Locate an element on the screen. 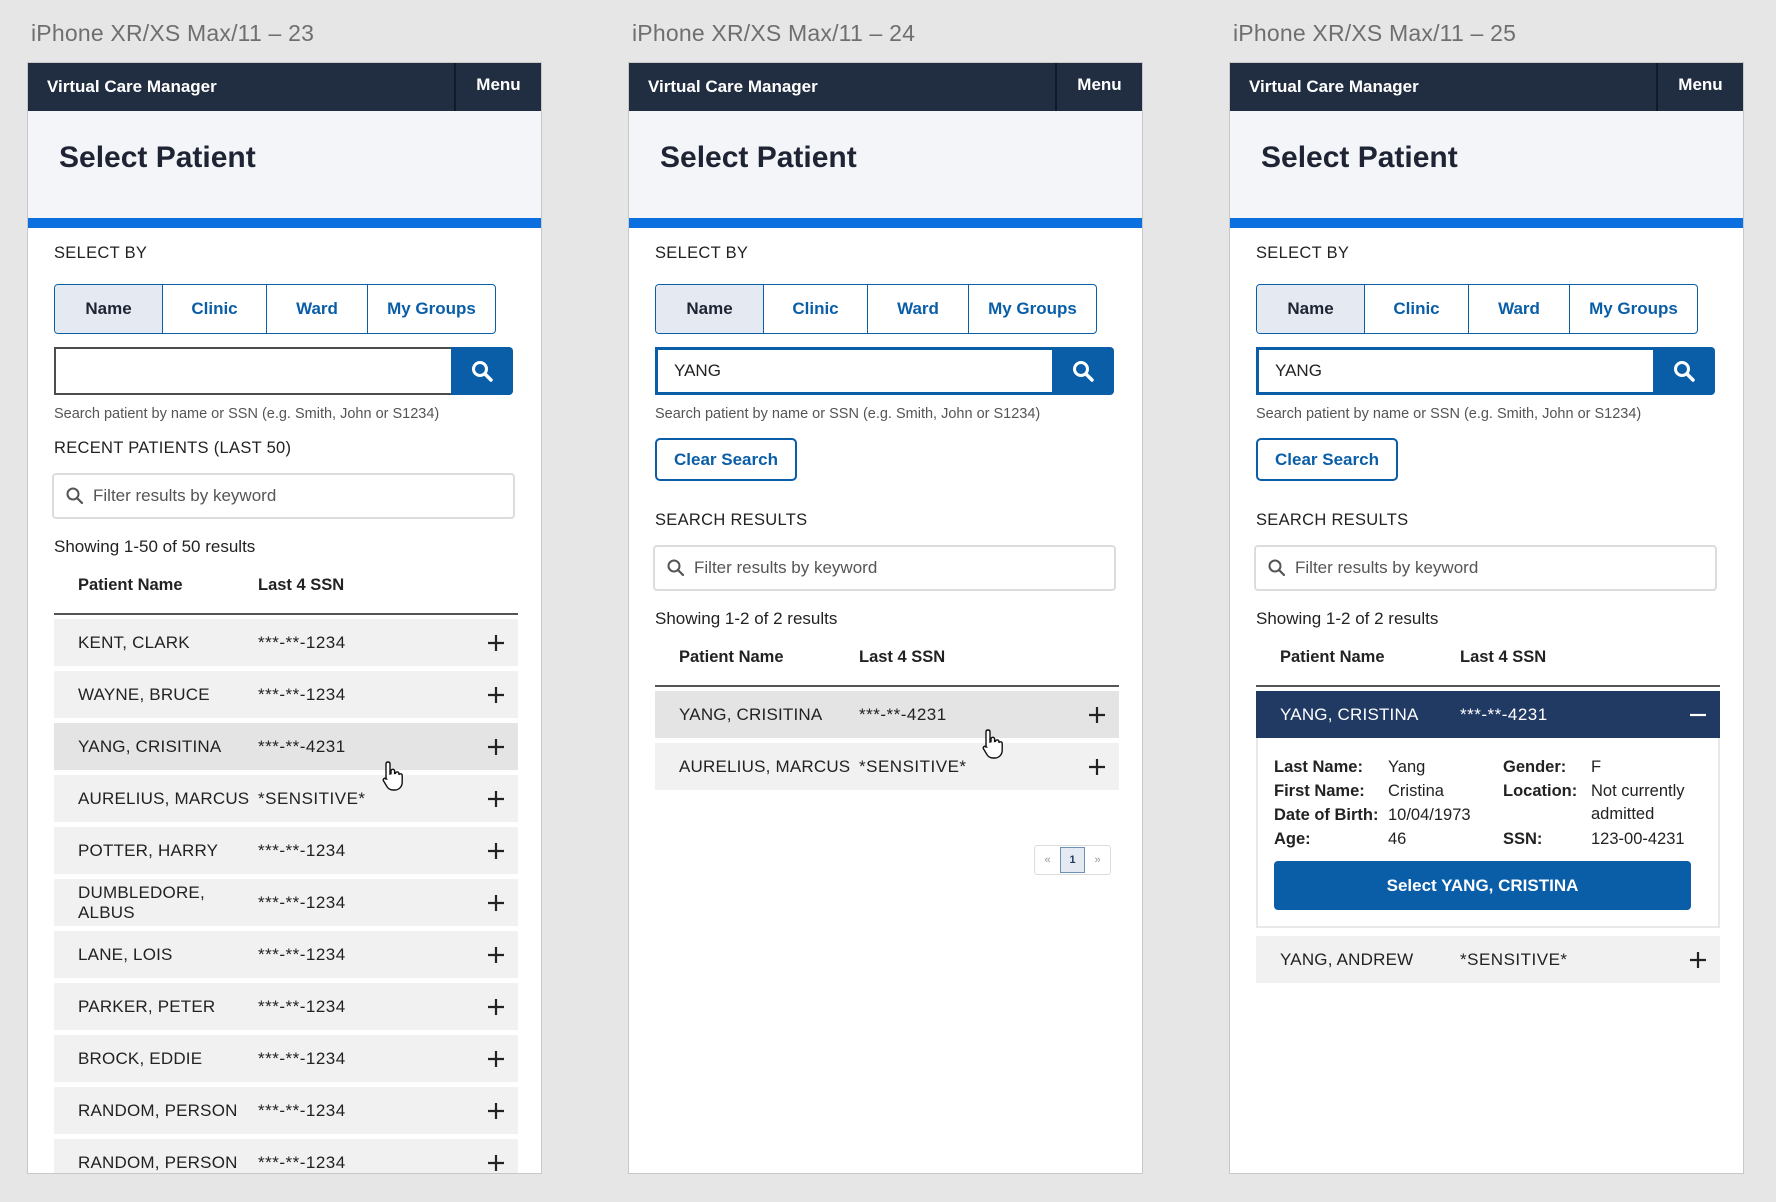 This screenshot has width=1776, height=1202. col-patient-name: Patient Name is located at coordinates (731, 657).